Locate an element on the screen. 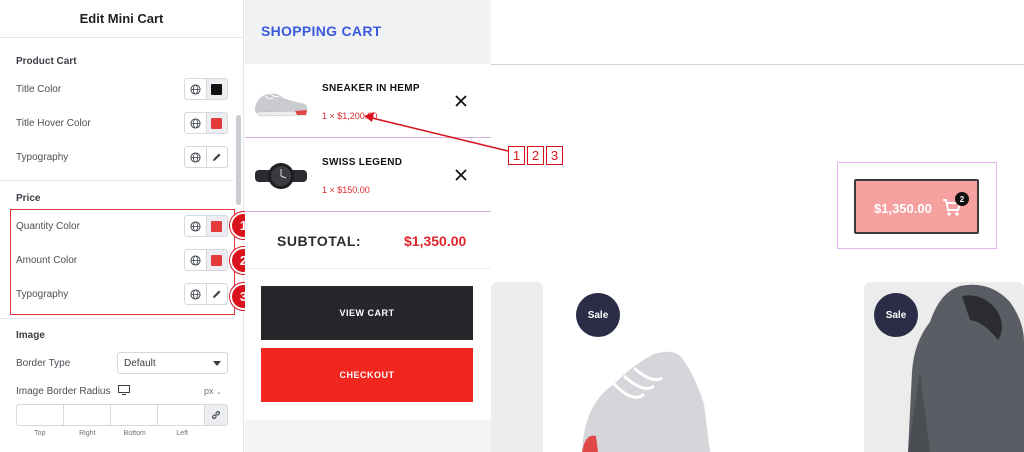 The image size is (1024, 452). unit-label: px is located at coordinates (209, 391).